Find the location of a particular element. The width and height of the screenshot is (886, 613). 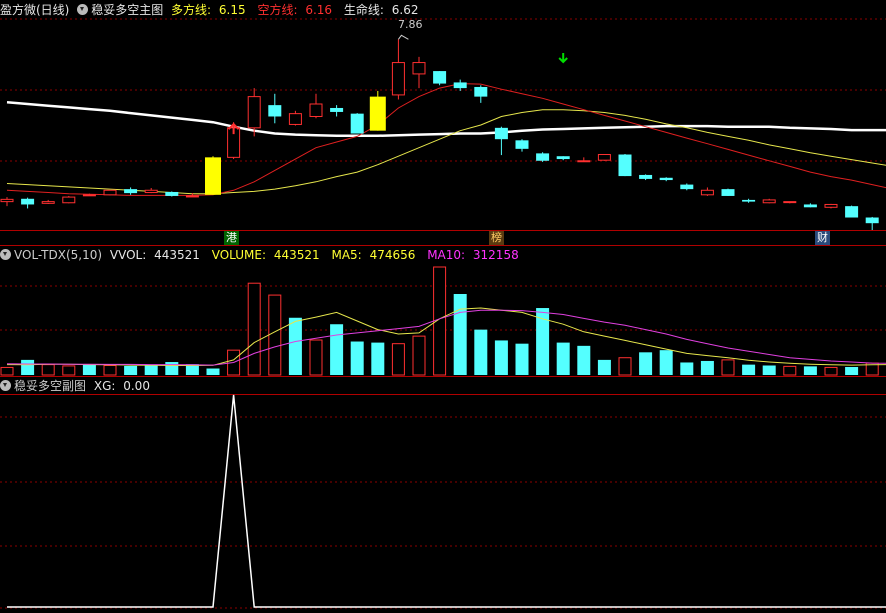

badge-gang: 港 is located at coordinates (231, 238).